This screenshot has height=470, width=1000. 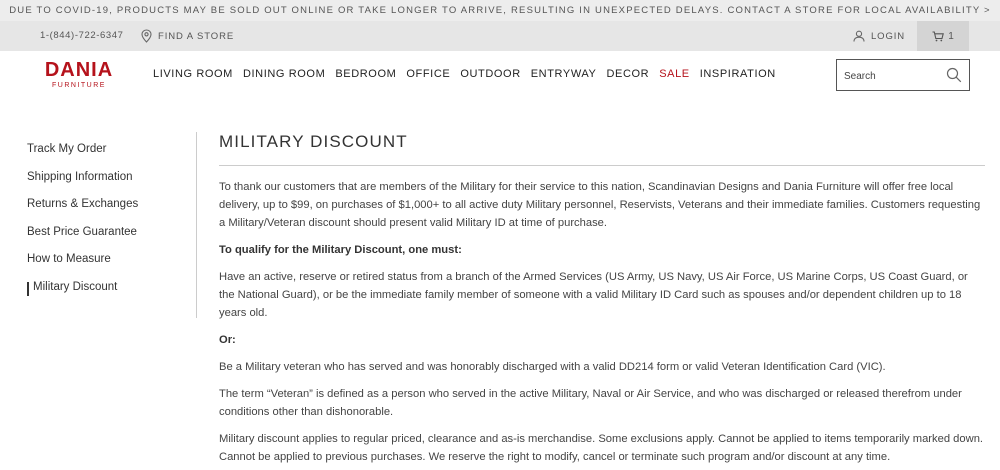 What do you see at coordinates (627, 74) in the screenshot?
I see `nav-decor: DECOR` at bounding box center [627, 74].